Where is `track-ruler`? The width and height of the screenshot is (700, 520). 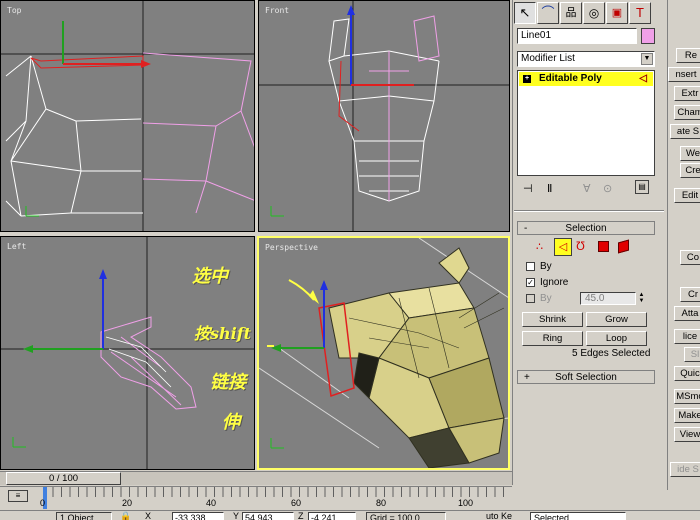
track-ruler is located at coordinates (274, 492).